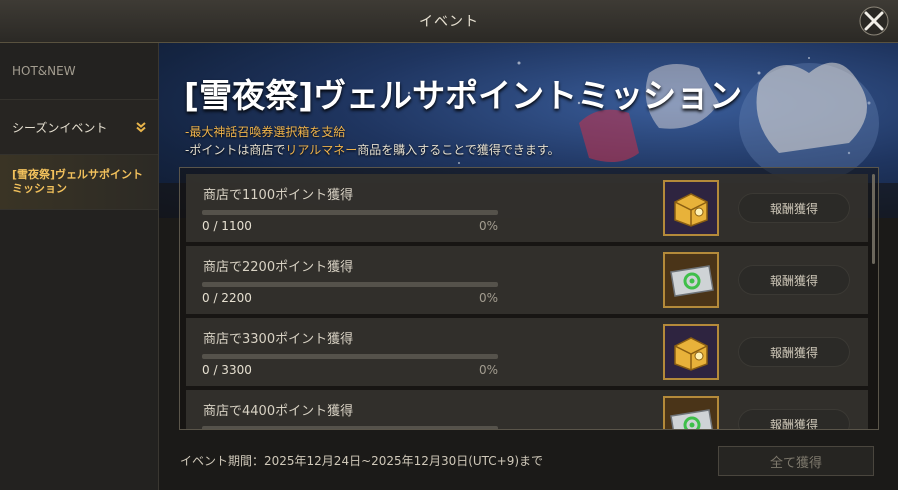 This screenshot has height=490, width=898. I want to click on desc-text: 商品を購入することで獲得できます。, so click(458, 150).